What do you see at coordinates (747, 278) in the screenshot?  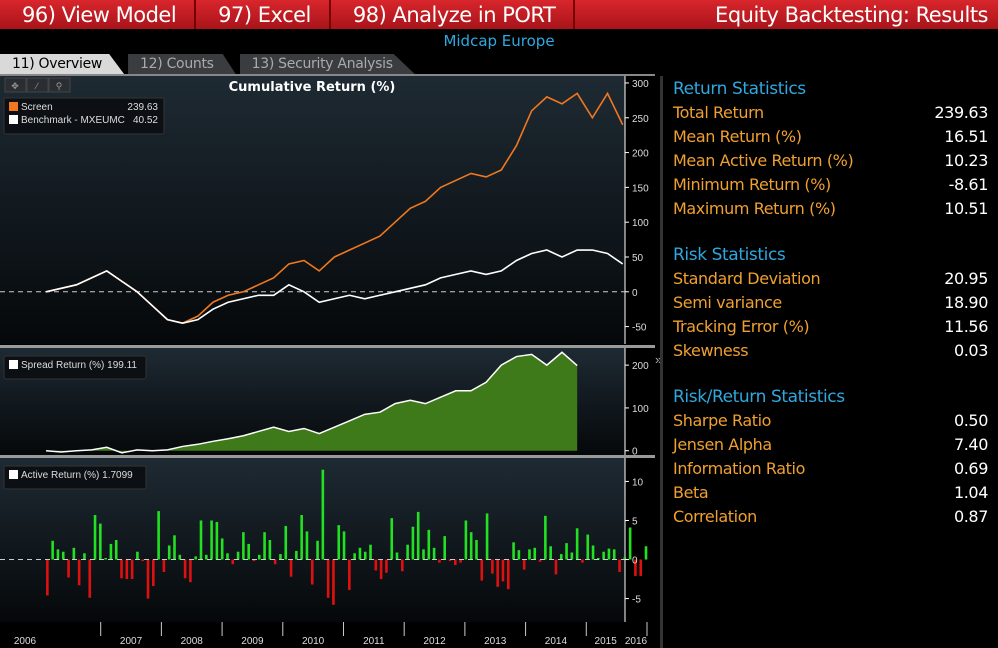 I see `stat-label: Standard Deviation` at bounding box center [747, 278].